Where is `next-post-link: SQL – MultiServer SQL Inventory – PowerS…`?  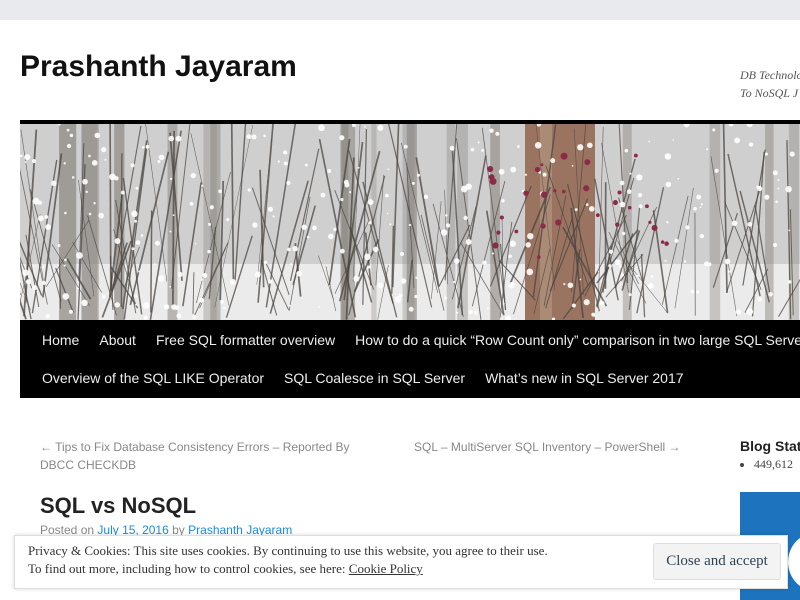 next-post-link: SQL – MultiServer SQL Inventory – PowerS… is located at coordinates (554, 447).